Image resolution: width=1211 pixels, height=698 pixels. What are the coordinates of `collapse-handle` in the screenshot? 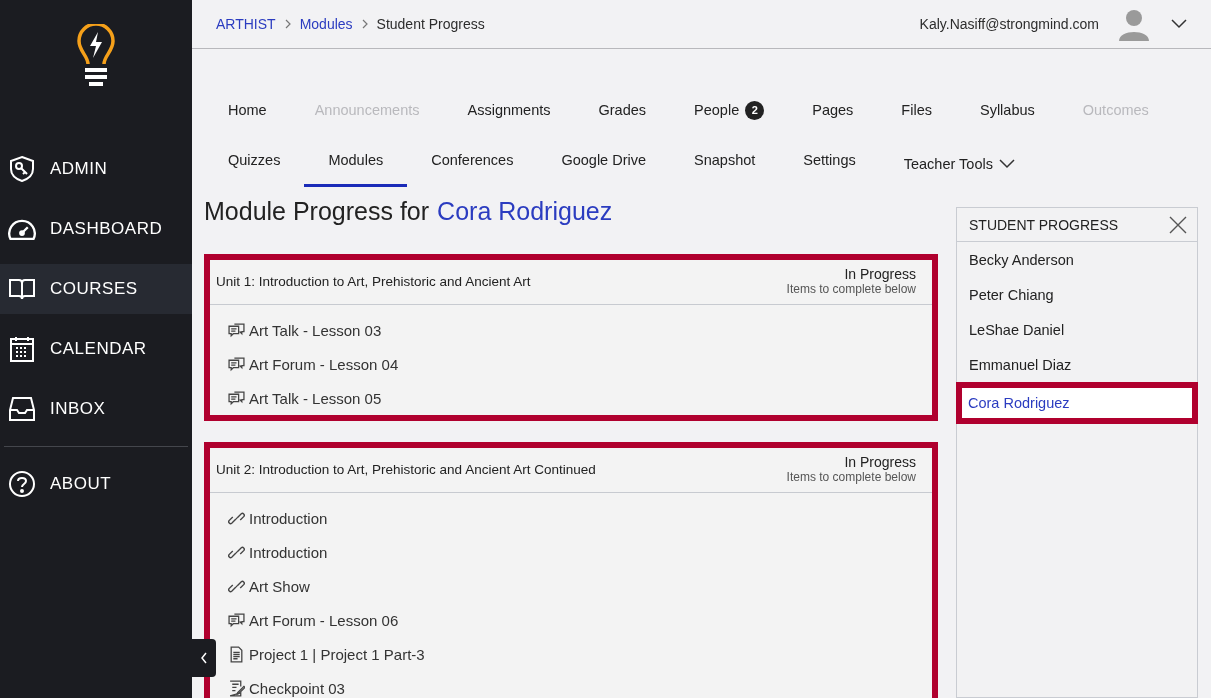 It's located at (204, 658).